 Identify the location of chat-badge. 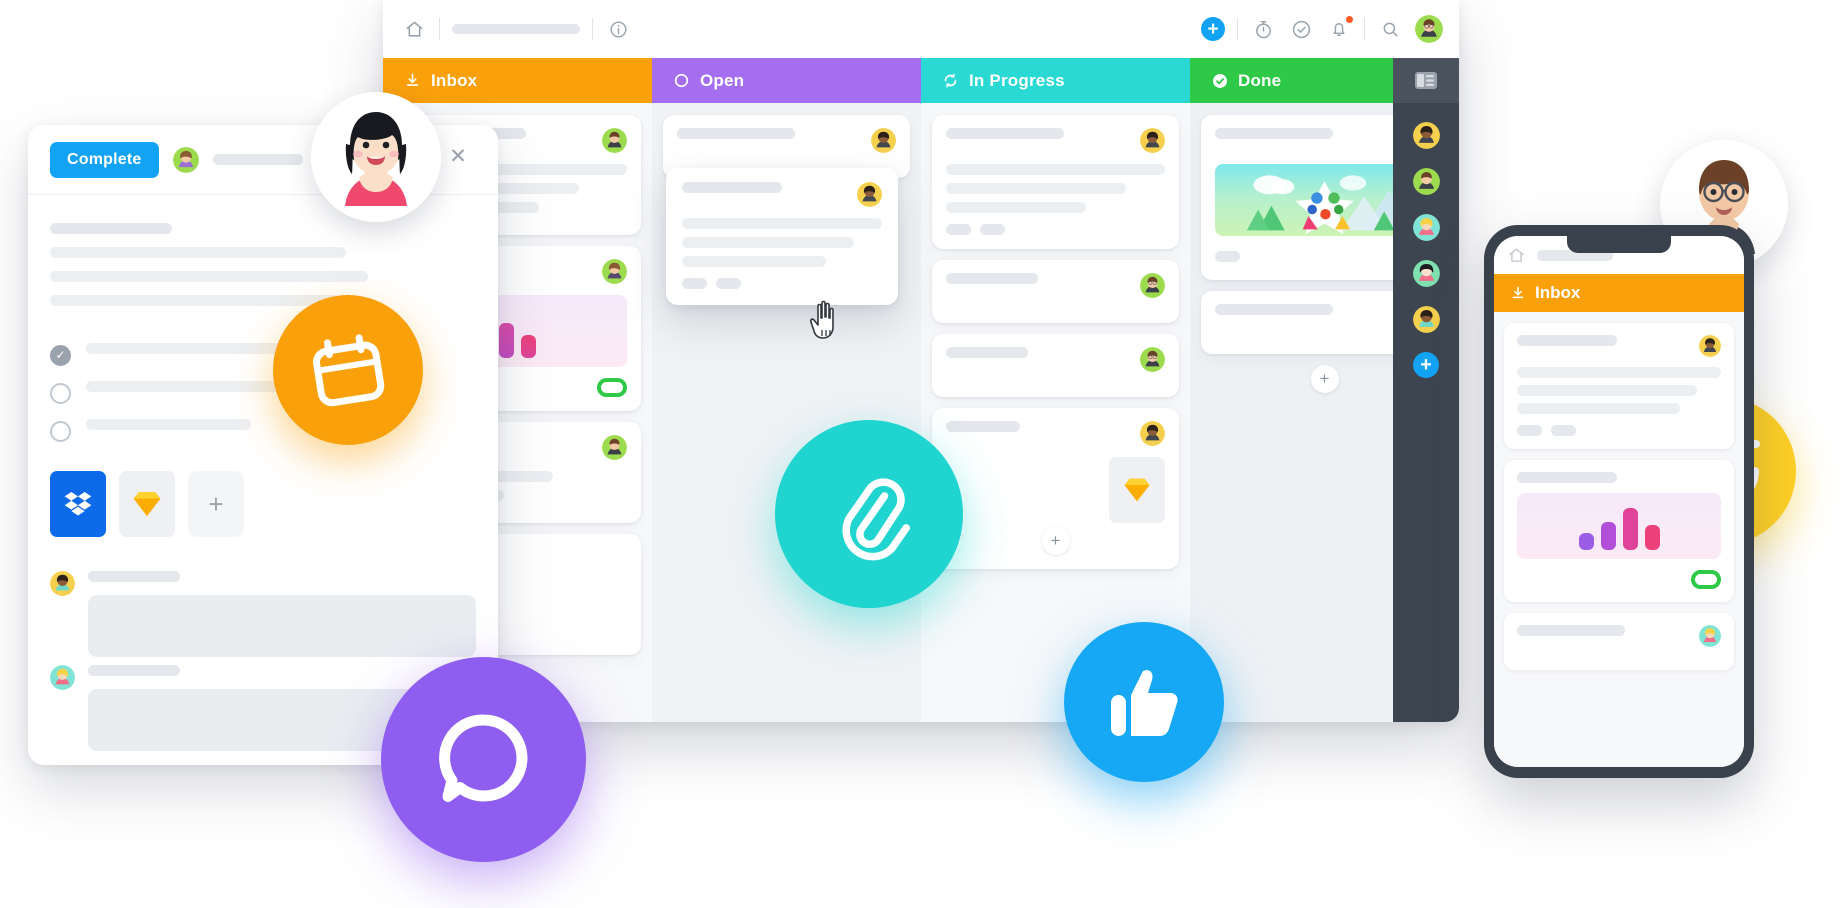
(483, 759).